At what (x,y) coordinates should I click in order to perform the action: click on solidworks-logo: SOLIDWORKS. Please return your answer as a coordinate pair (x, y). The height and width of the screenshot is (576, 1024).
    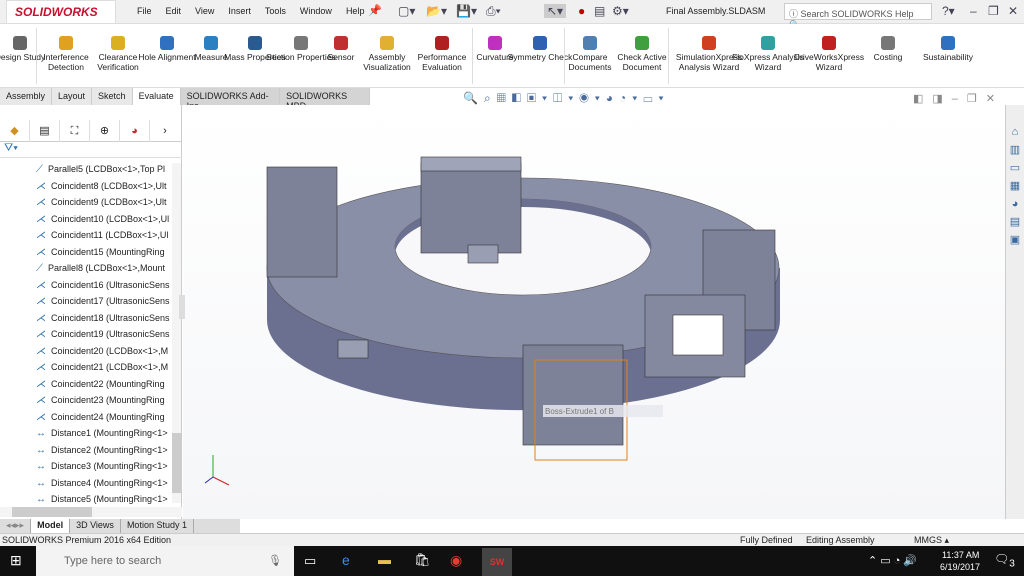
    Looking at the image, I should click on (61, 12).